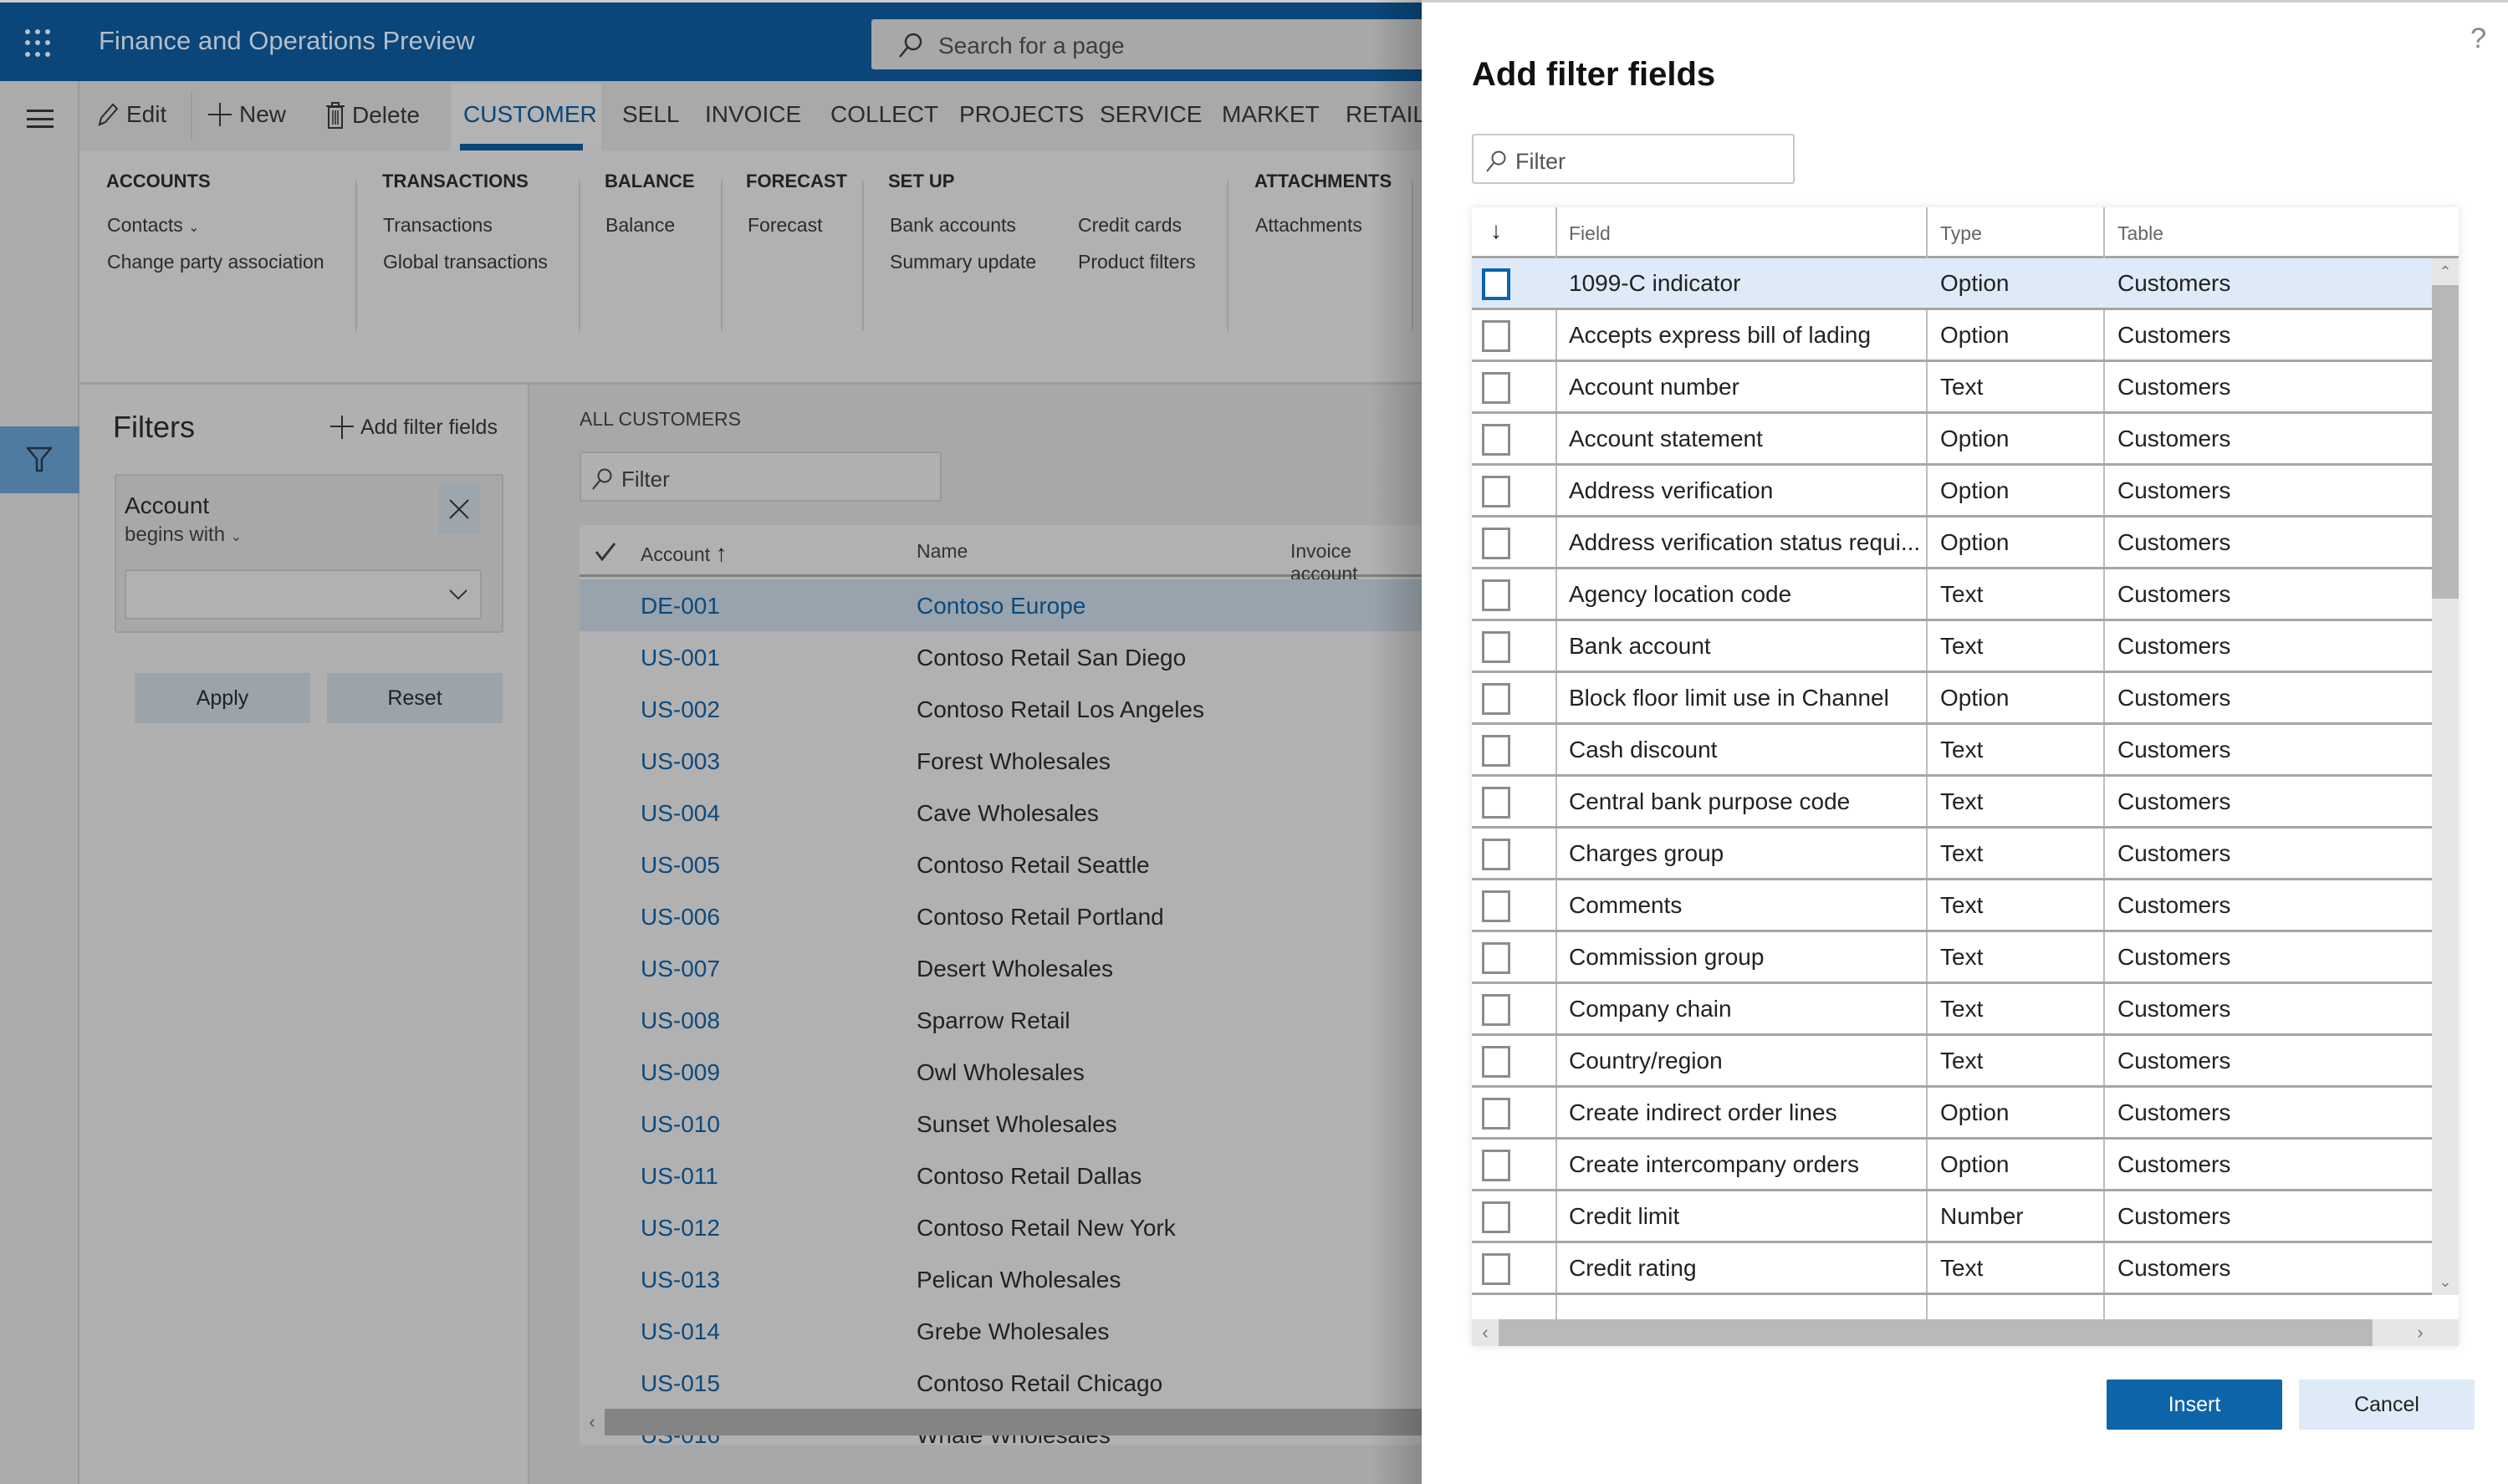  What do you see at coordinates (1151, 114) in the screenshot?
I see `tab-service: SERVICE` at bounding box center [1151, 114].